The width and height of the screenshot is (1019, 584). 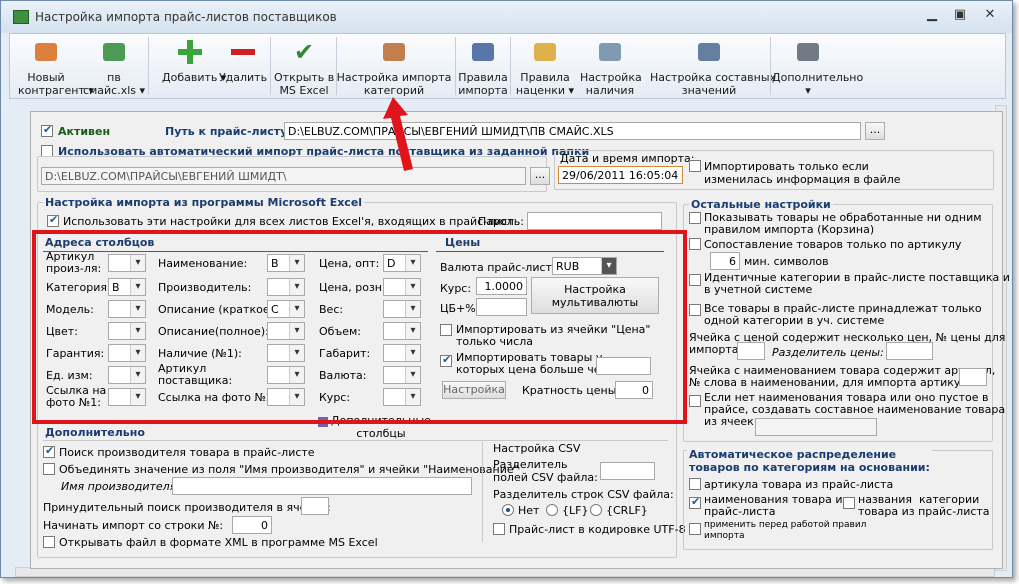 I want to click on active-checkbox, so click(x=47, y=130).